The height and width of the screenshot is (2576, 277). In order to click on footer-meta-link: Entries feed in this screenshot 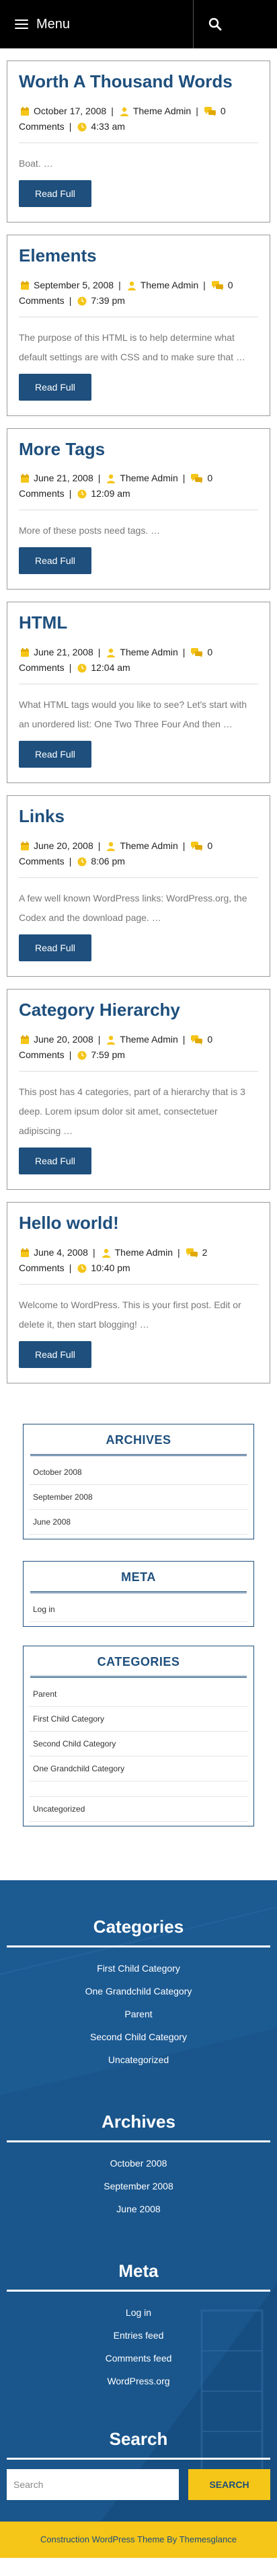, I will do `click(138, 2335)`.